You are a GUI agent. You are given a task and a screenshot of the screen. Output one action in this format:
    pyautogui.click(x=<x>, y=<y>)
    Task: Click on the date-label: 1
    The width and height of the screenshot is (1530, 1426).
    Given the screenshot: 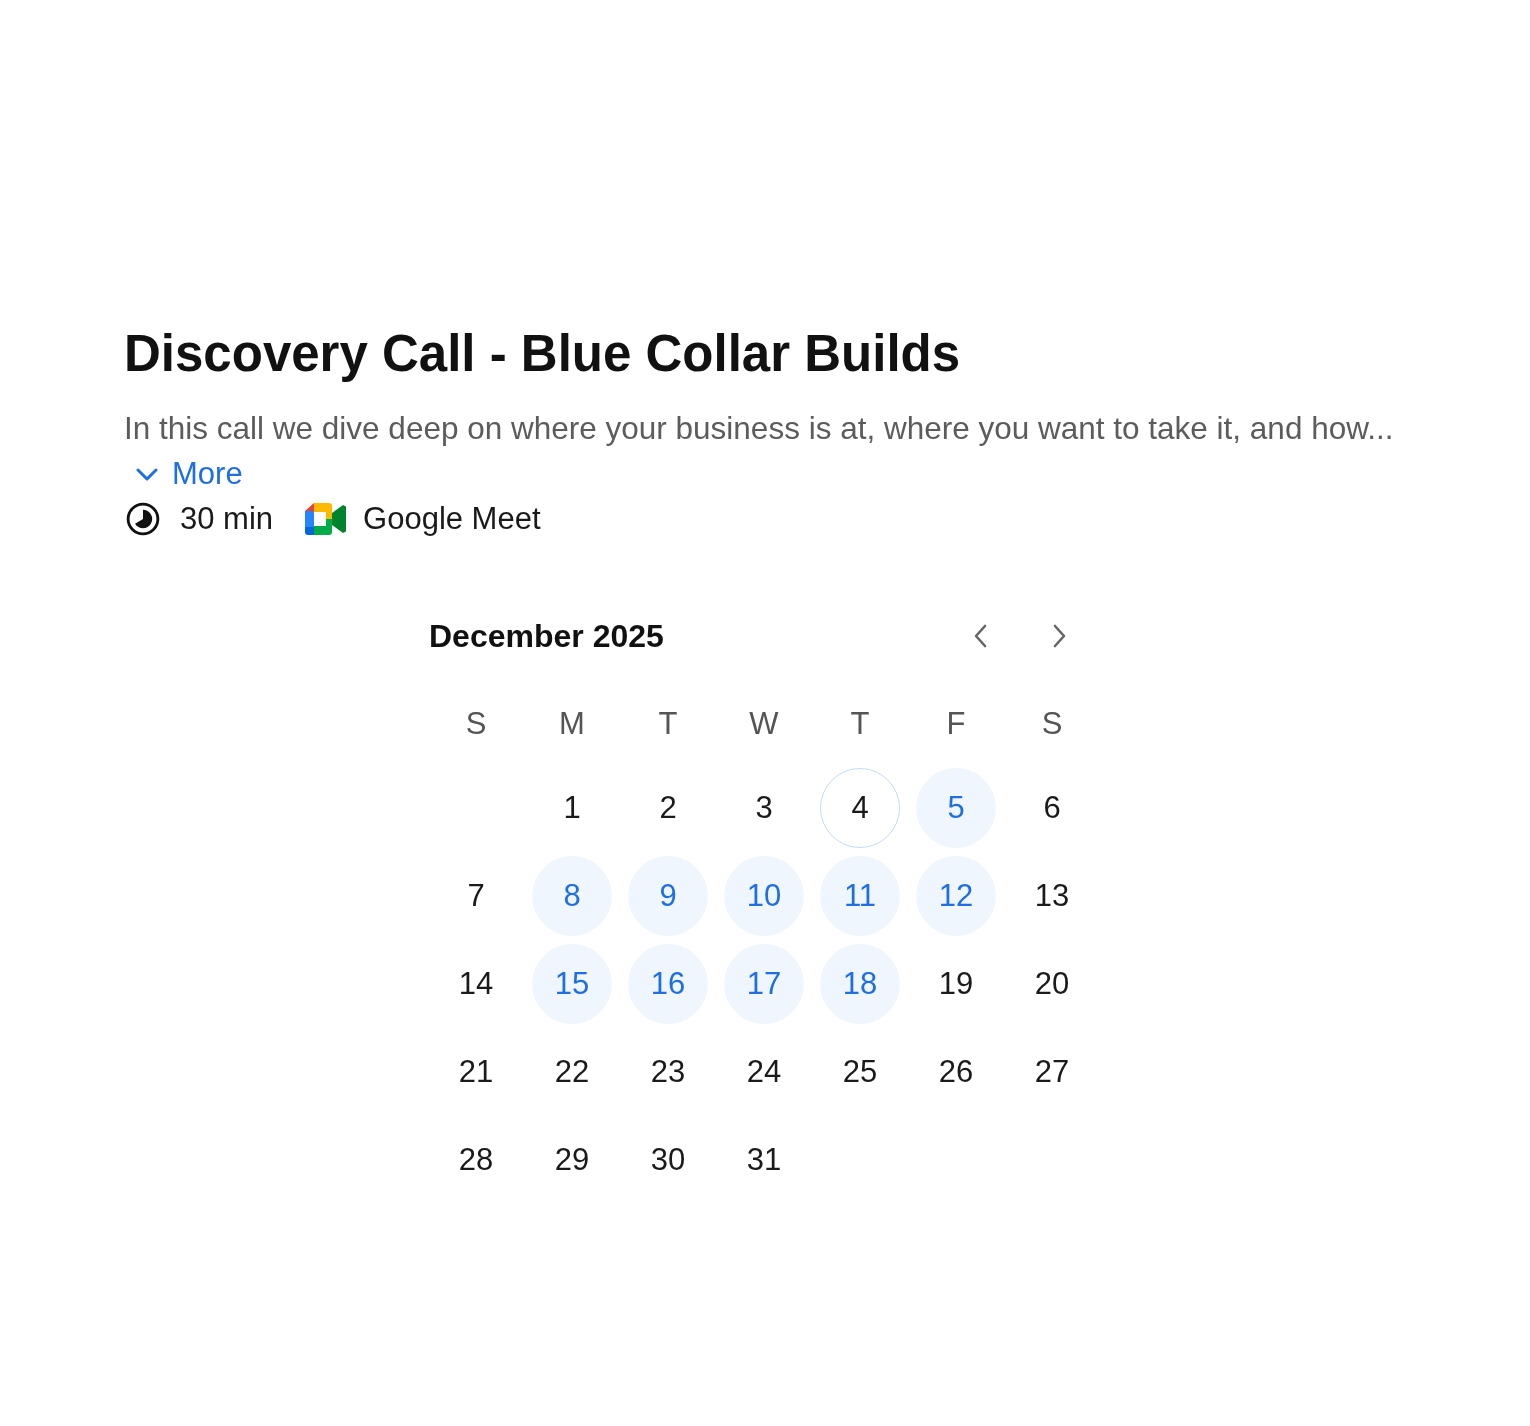 What is the action you would take?
    pyautogui.click(x=572, y=808)
    